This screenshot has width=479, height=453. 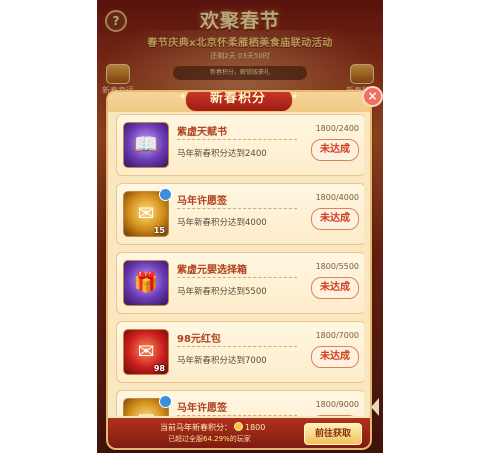 What do you see at coordinates (333, 434) in the screenshot?
I see `go-get-button: 前往获取` at bounding box center [333, 434].